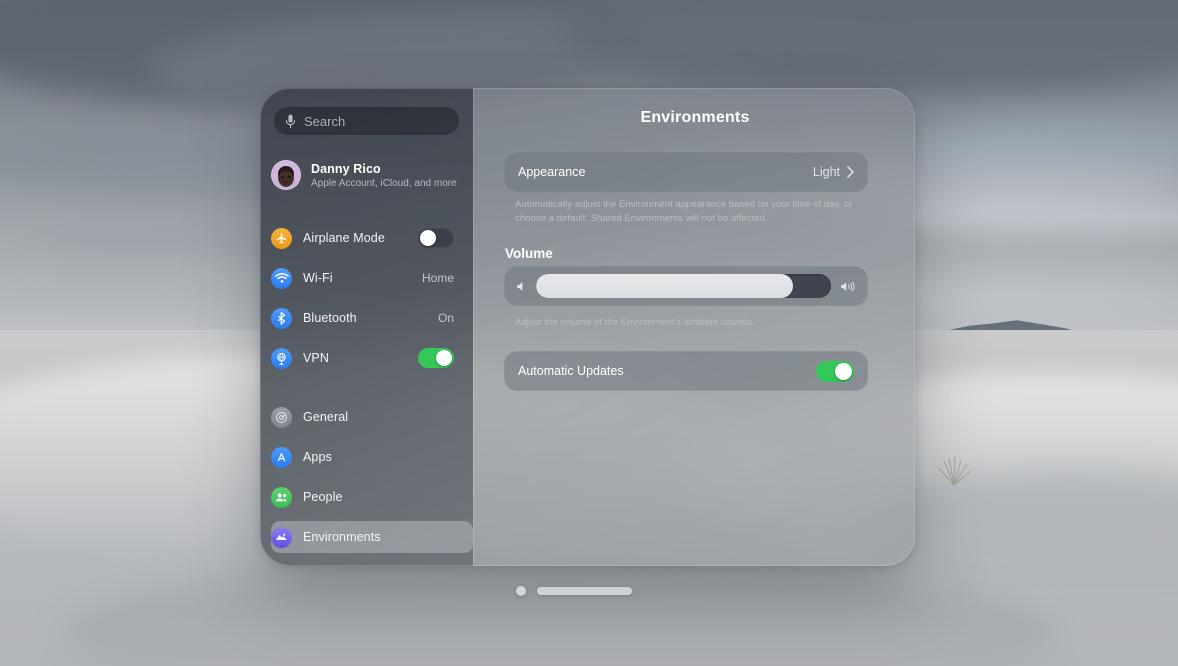  I want to click on page-title: Environments, so click(695, 117).